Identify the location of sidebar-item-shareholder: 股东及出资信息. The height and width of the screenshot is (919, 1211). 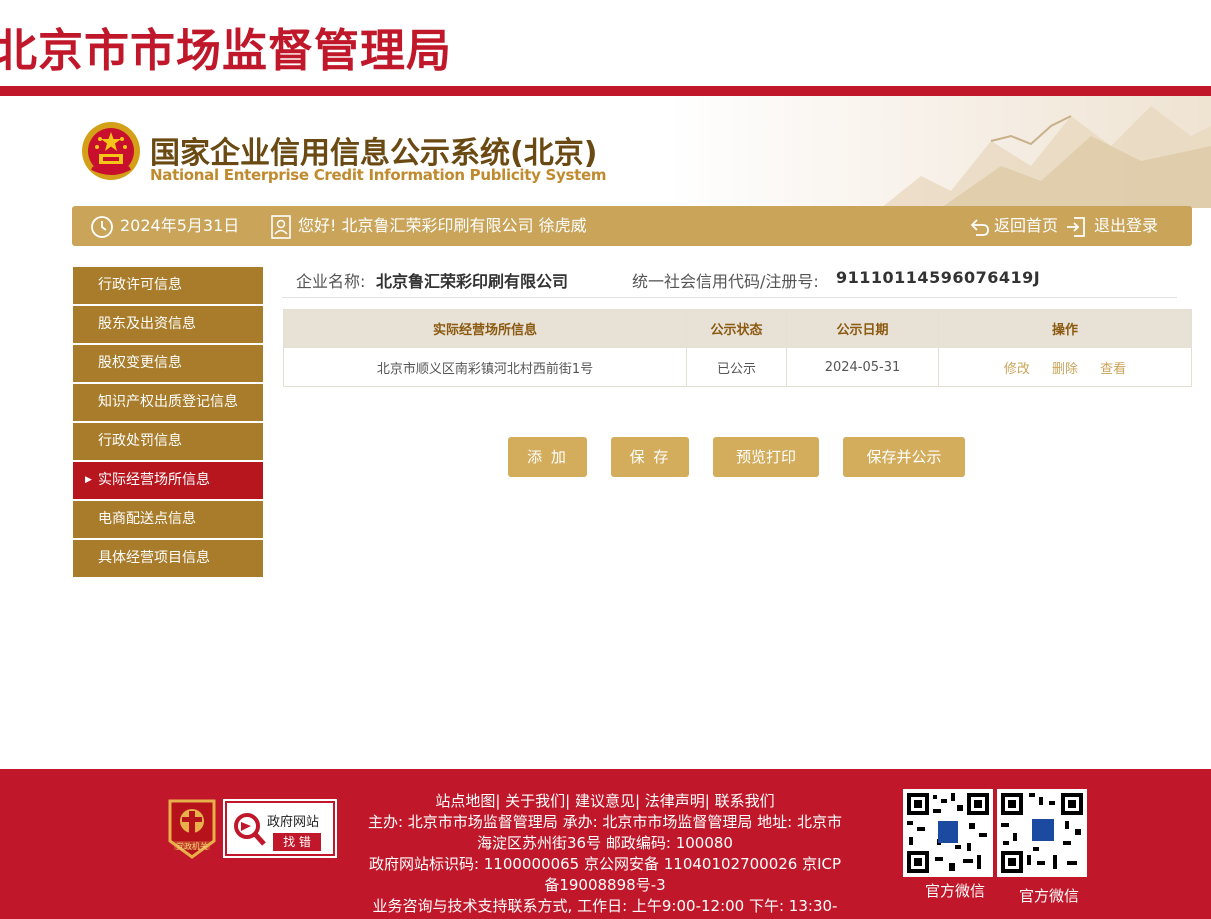
(168, 324).